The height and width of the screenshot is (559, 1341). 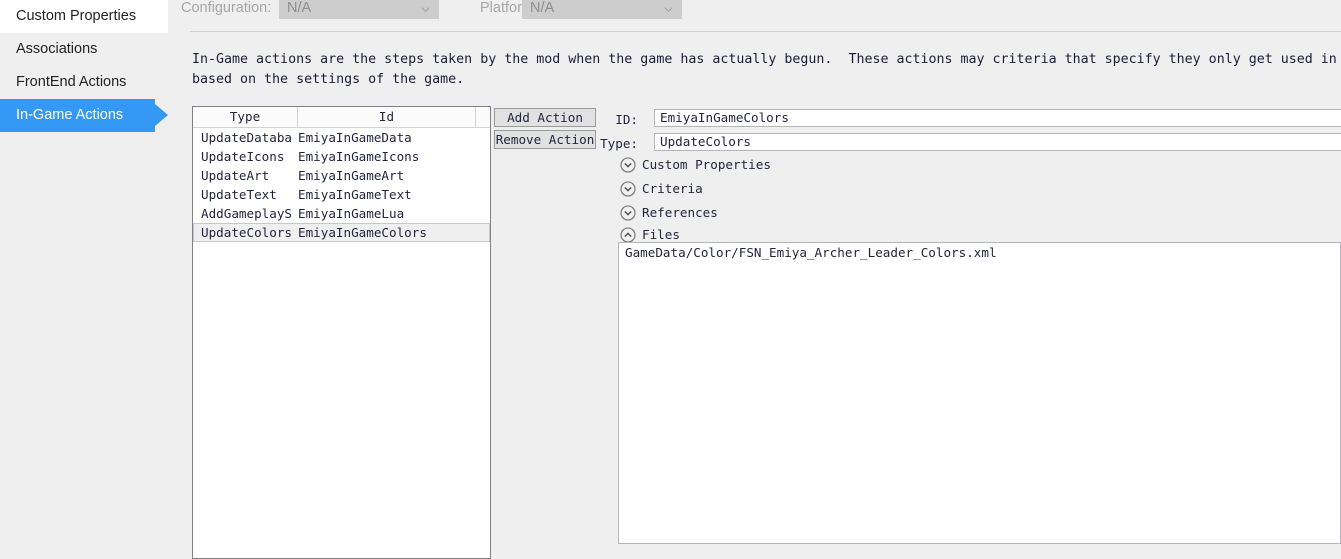 I want to click on id-field: EmiyaInGameColors, so click(x=997, y=118).